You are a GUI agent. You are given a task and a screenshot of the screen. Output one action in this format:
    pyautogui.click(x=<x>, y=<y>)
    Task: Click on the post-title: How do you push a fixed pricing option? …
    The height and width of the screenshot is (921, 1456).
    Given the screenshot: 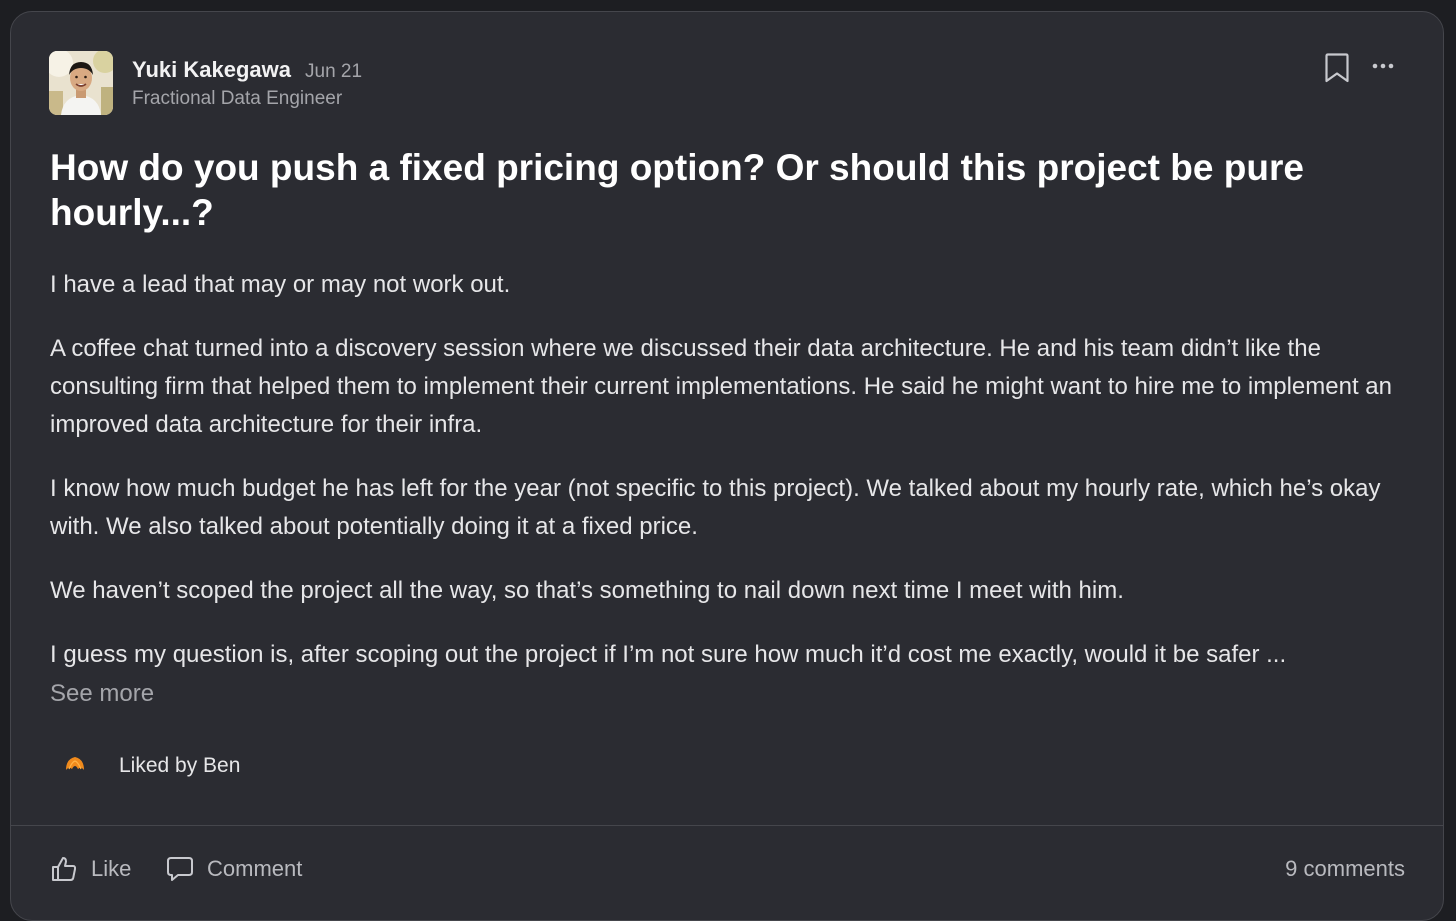 What is the action you would take?
    pyautogui.click(x=700, y=190)
    